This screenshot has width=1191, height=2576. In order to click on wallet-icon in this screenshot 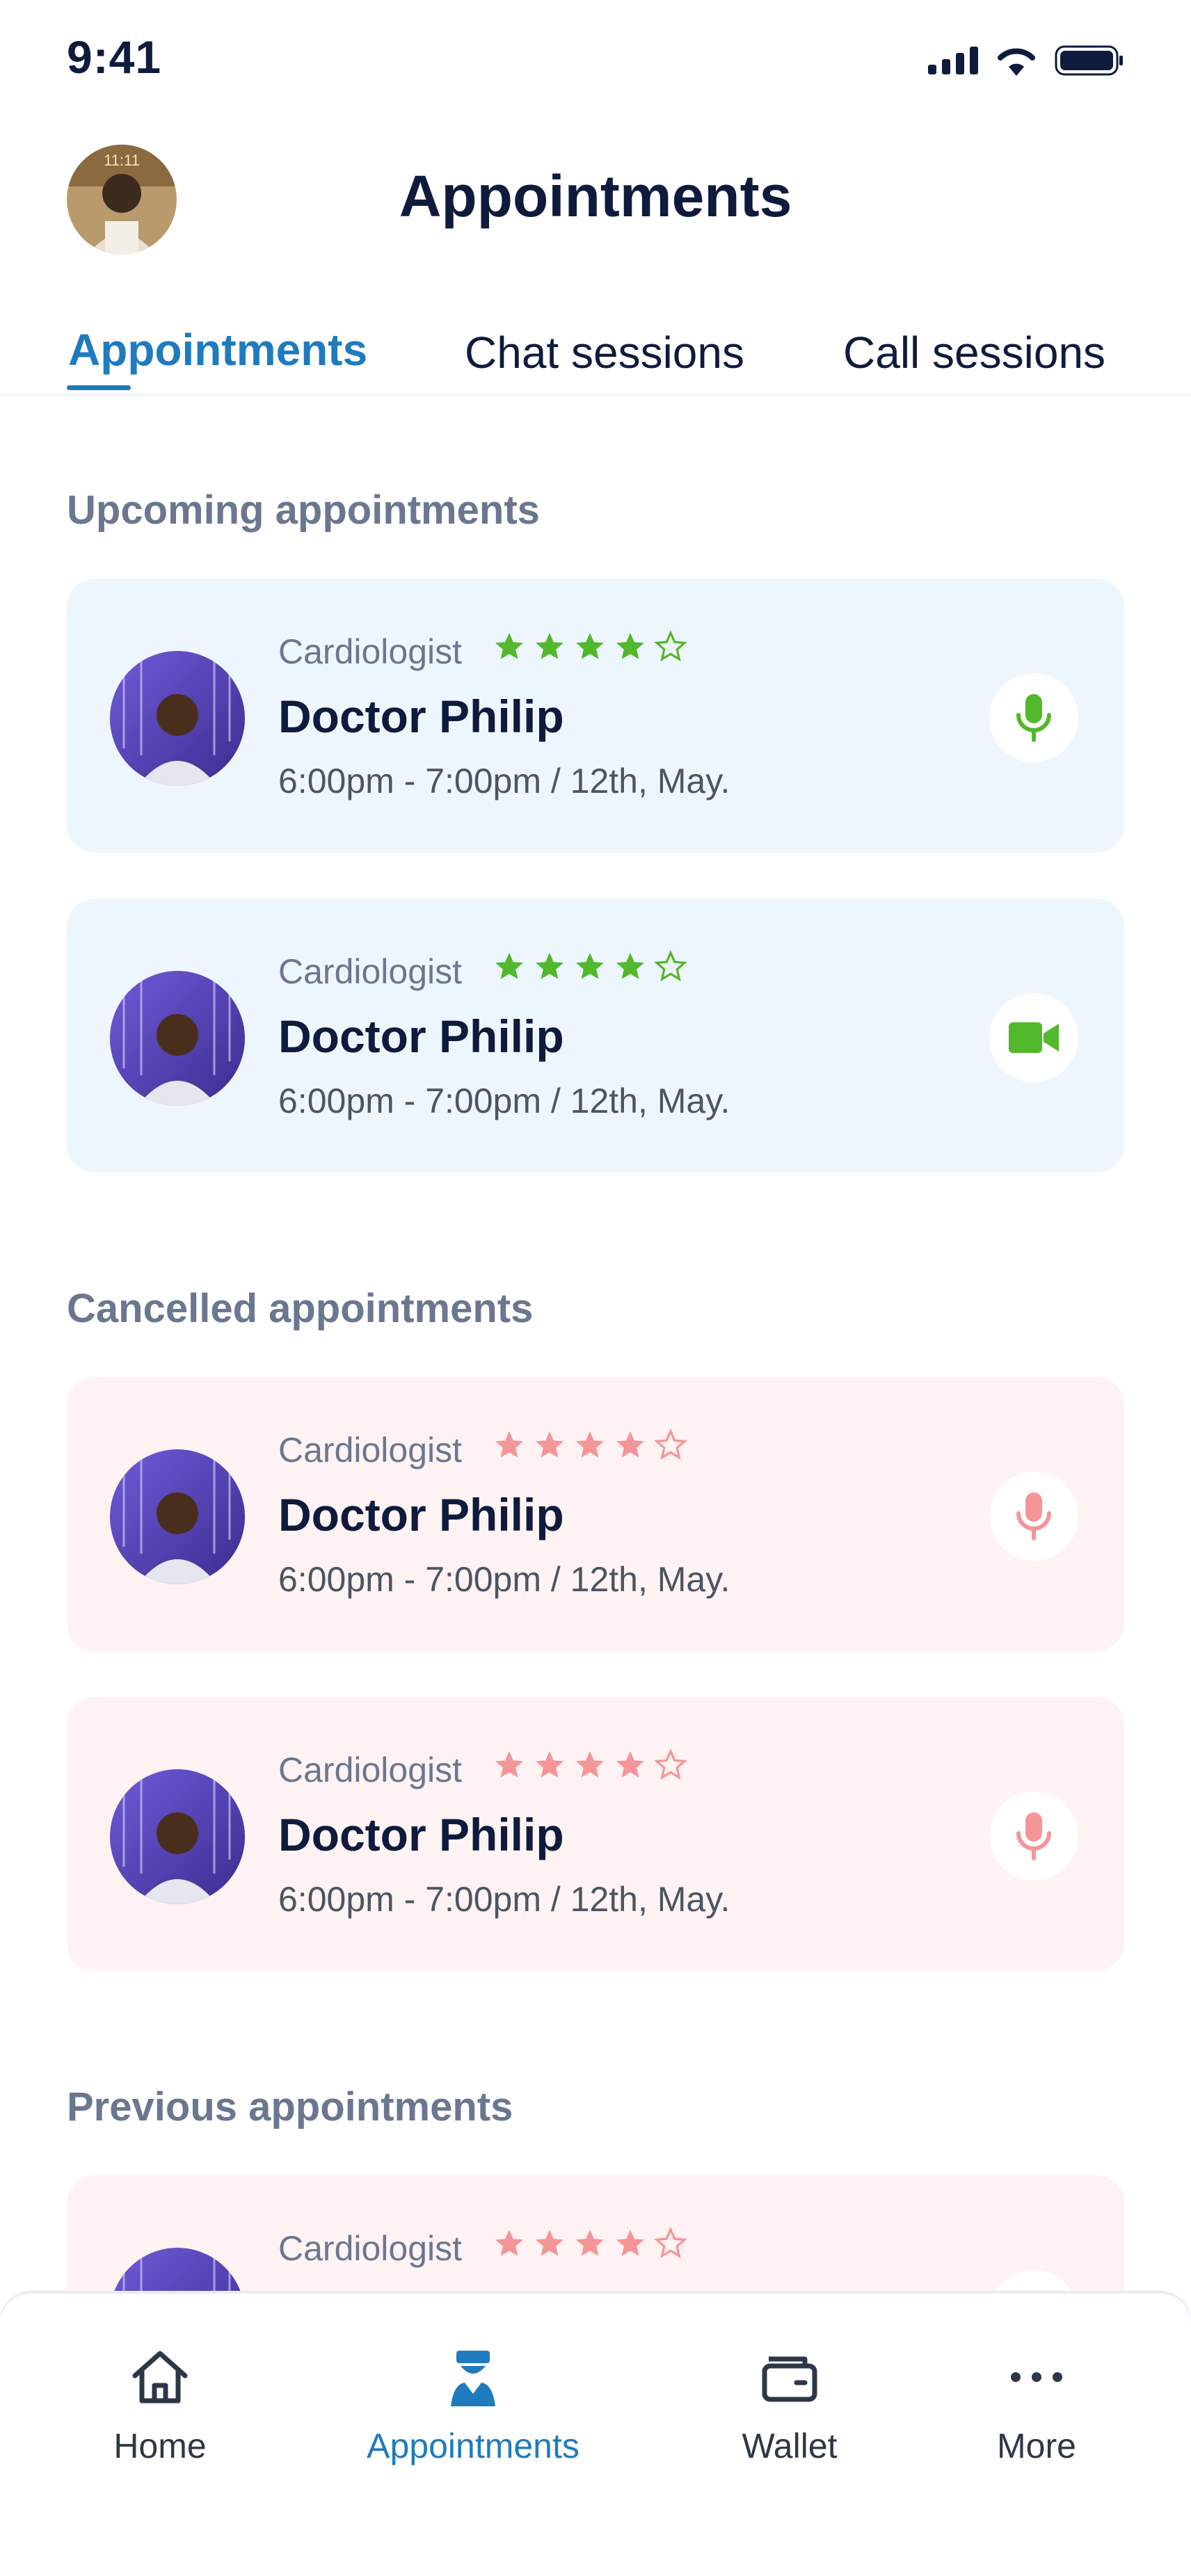, I will do `click(790, 2379)`.